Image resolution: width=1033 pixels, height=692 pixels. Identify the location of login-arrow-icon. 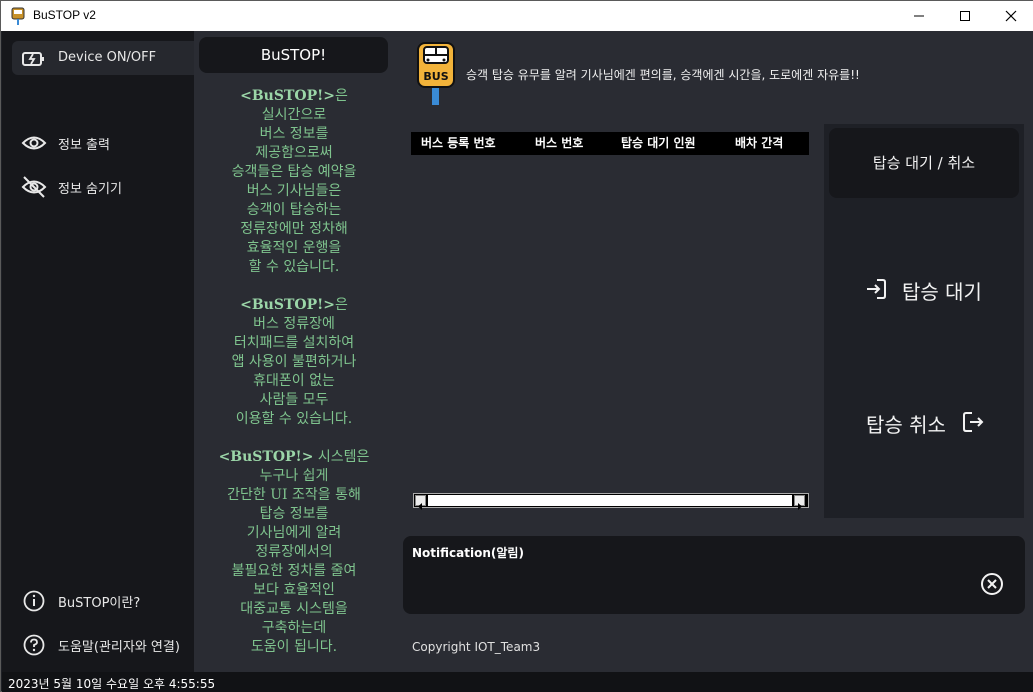
(876, 289).